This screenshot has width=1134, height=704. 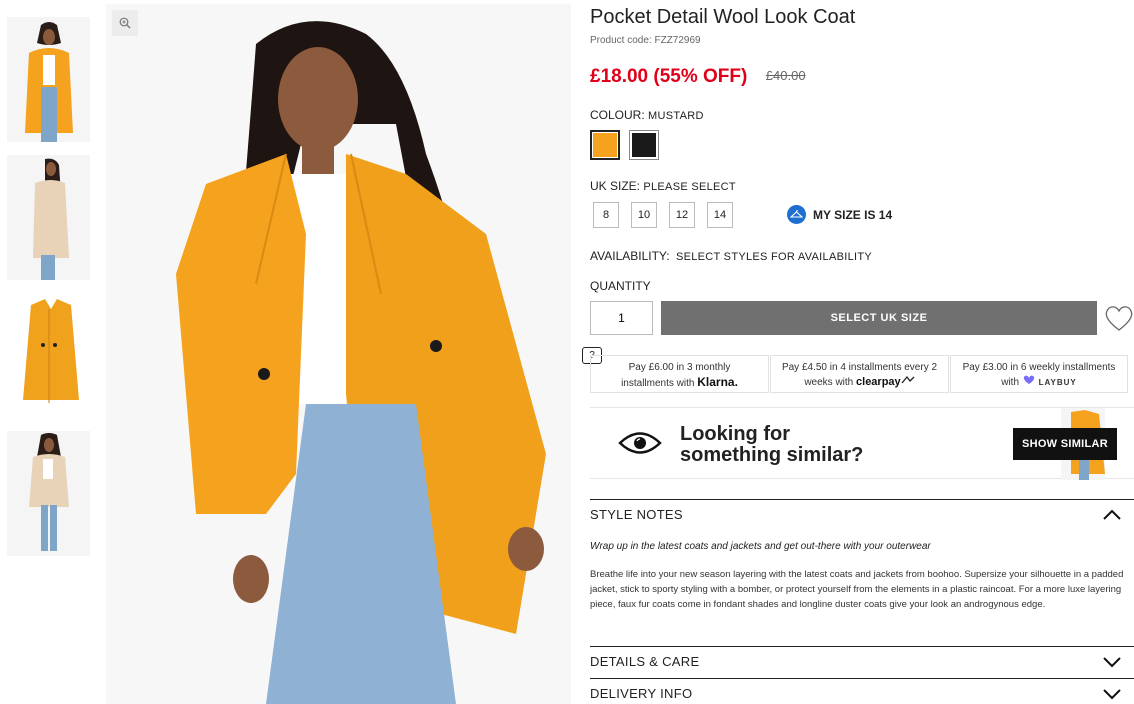 I want to click on swatch-black-fill, so click(x=644, y=145).